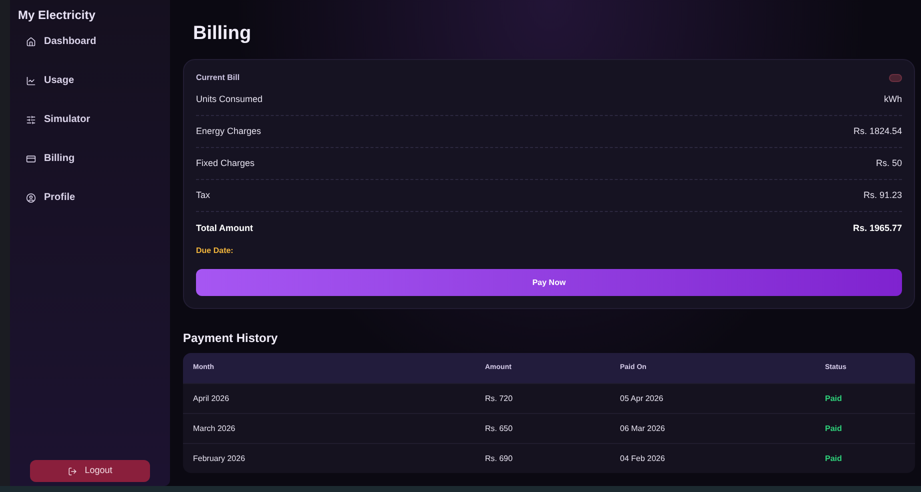 This screenshot has width=921, height=492. What do you see at coordinates (31, 81) in the screenshot?
I see `chart-icon` at bounding box center [31, 81].